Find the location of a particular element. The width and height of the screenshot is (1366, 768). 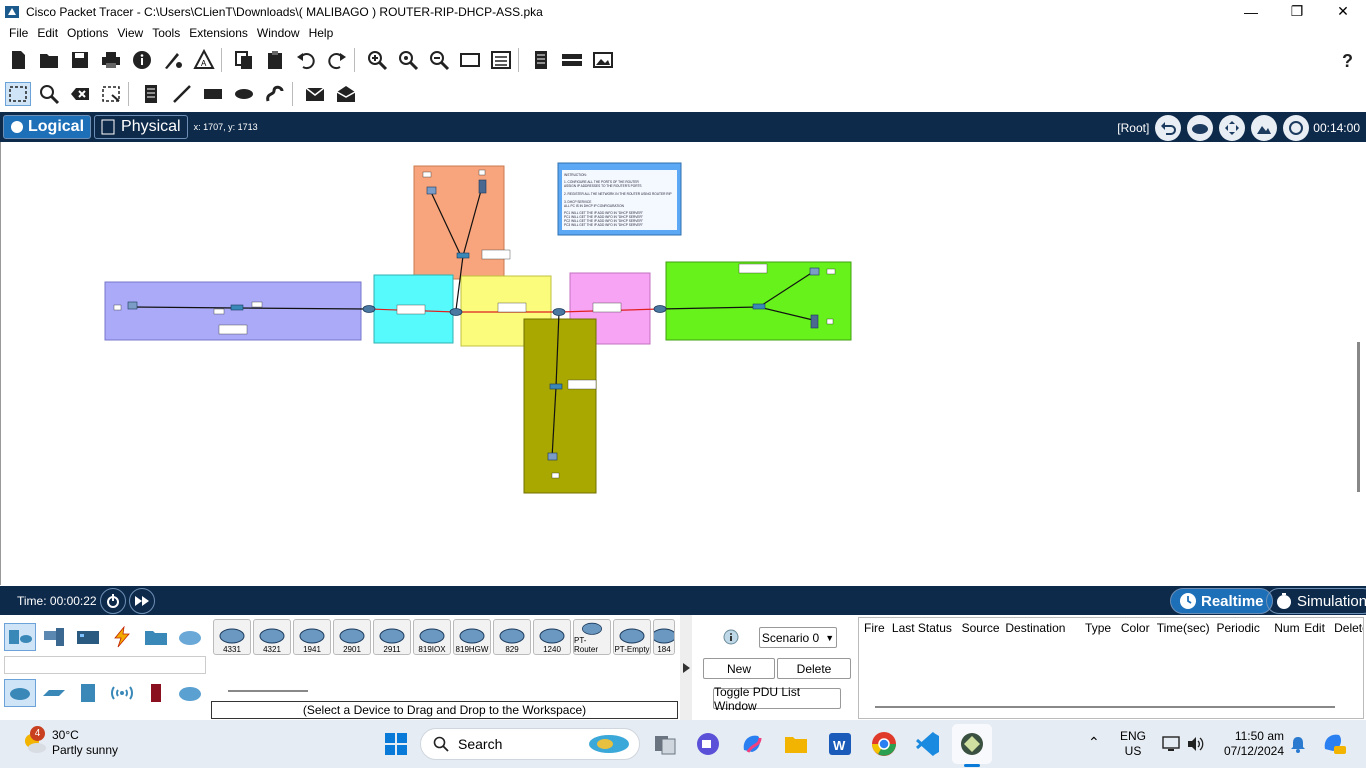

device-pt-router: PT-Router is located at coordinates (592, 637).